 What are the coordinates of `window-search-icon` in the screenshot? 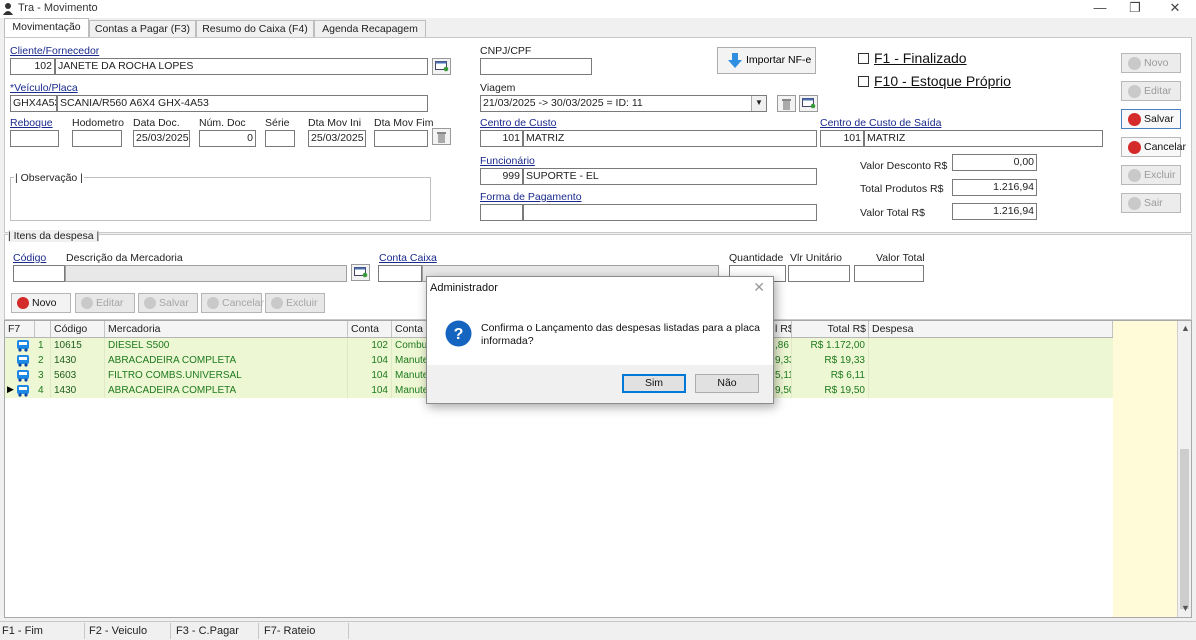 It's located at (360, 272).